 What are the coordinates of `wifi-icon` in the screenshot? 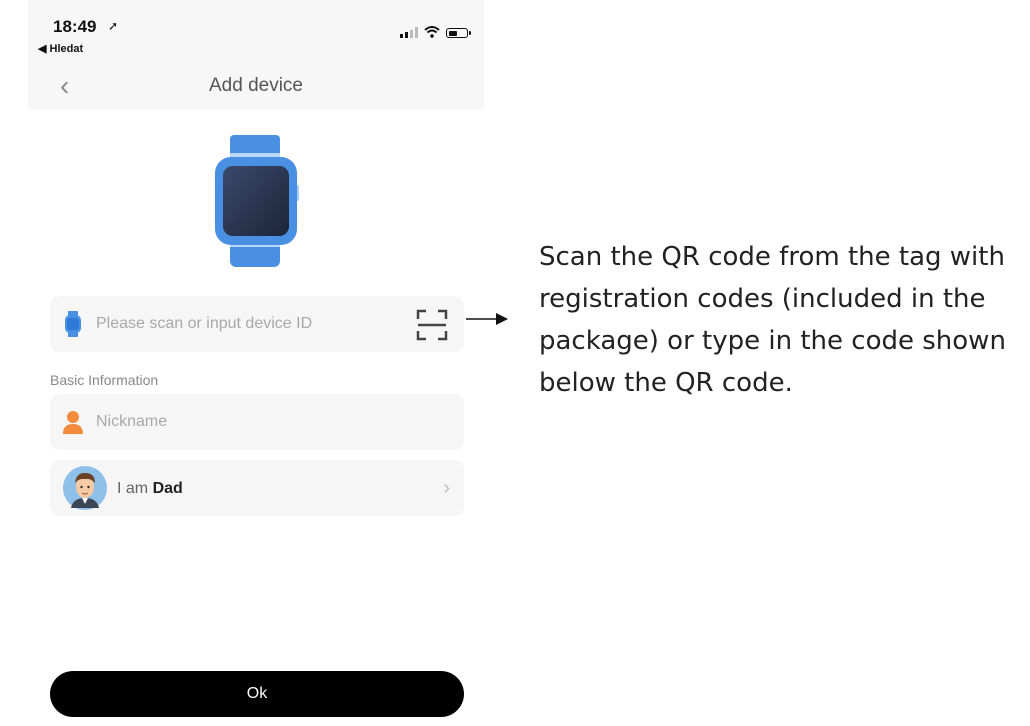 It's located at (432, 32).